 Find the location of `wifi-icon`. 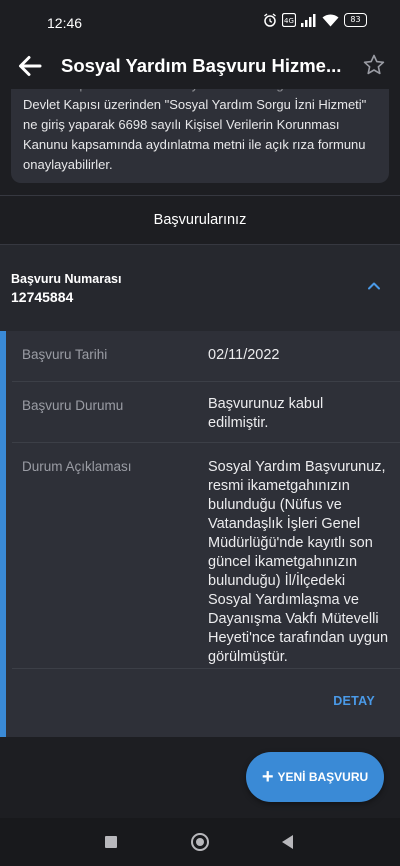

wifi-icon is located at coordinates (330, 19).